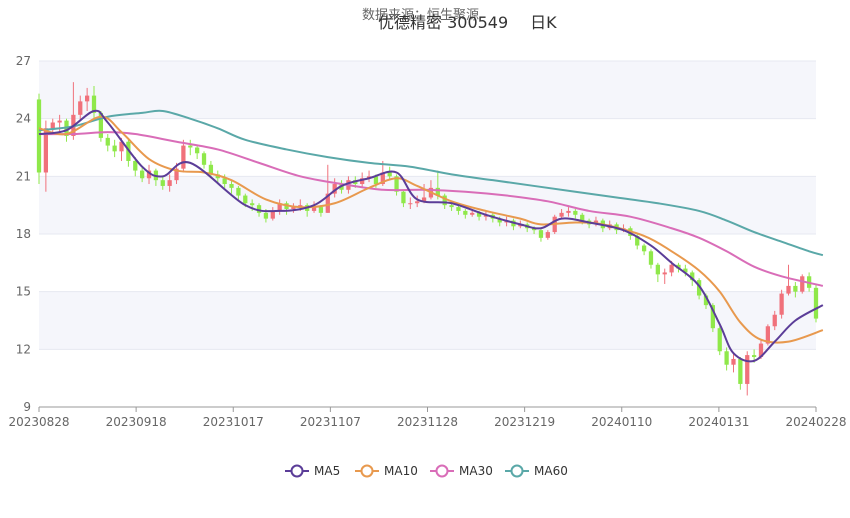 Image resolution: width=850 pixels, height=518 pixels. I want to click on x-tick-label: 20240228, so click(815, 422).